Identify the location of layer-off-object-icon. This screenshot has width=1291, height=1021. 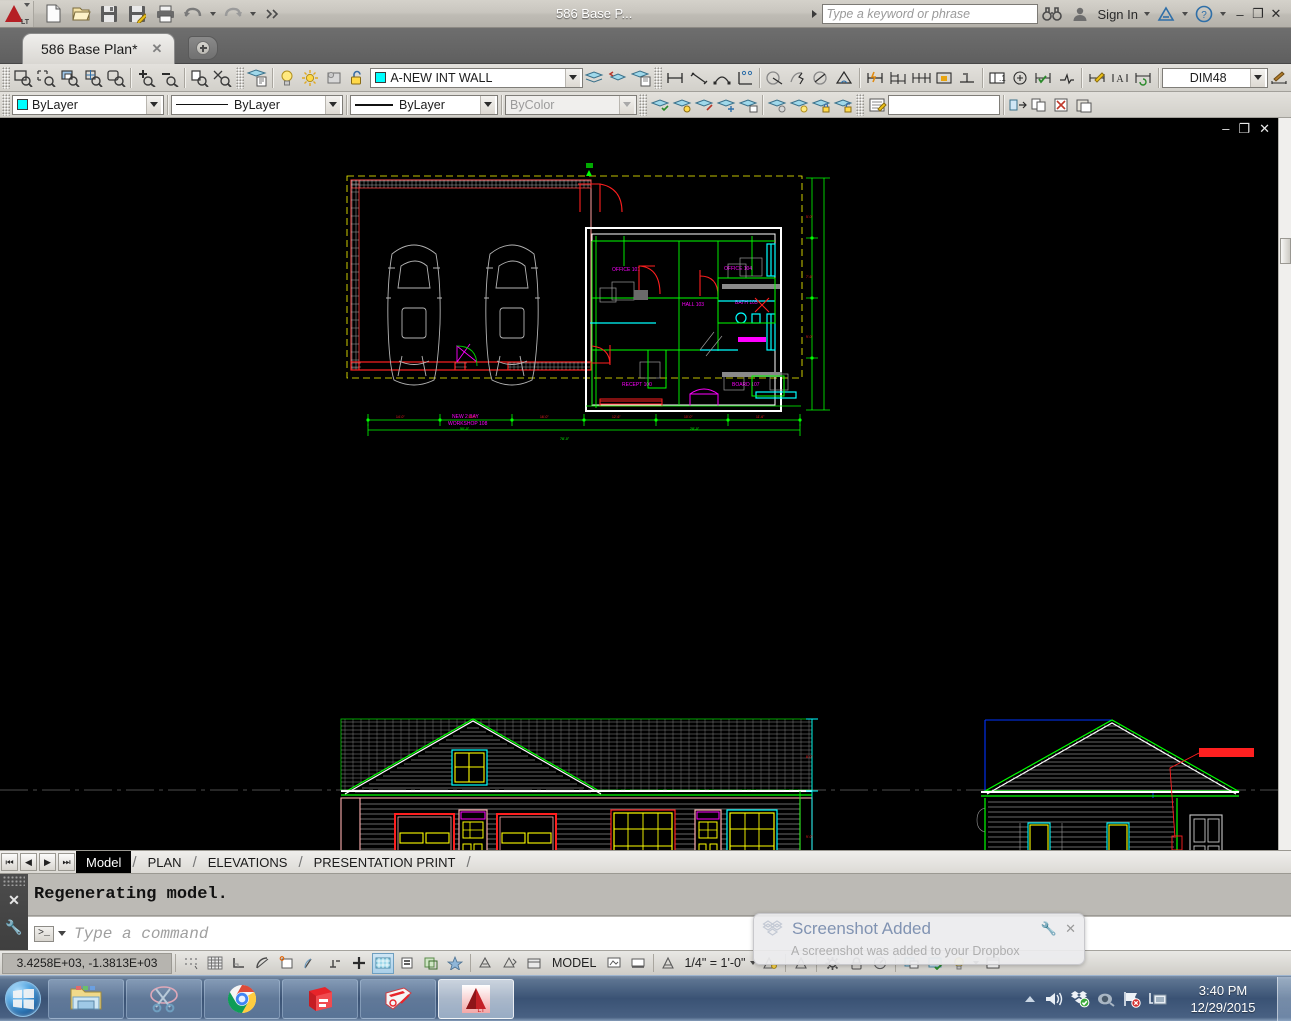
(777, 105).